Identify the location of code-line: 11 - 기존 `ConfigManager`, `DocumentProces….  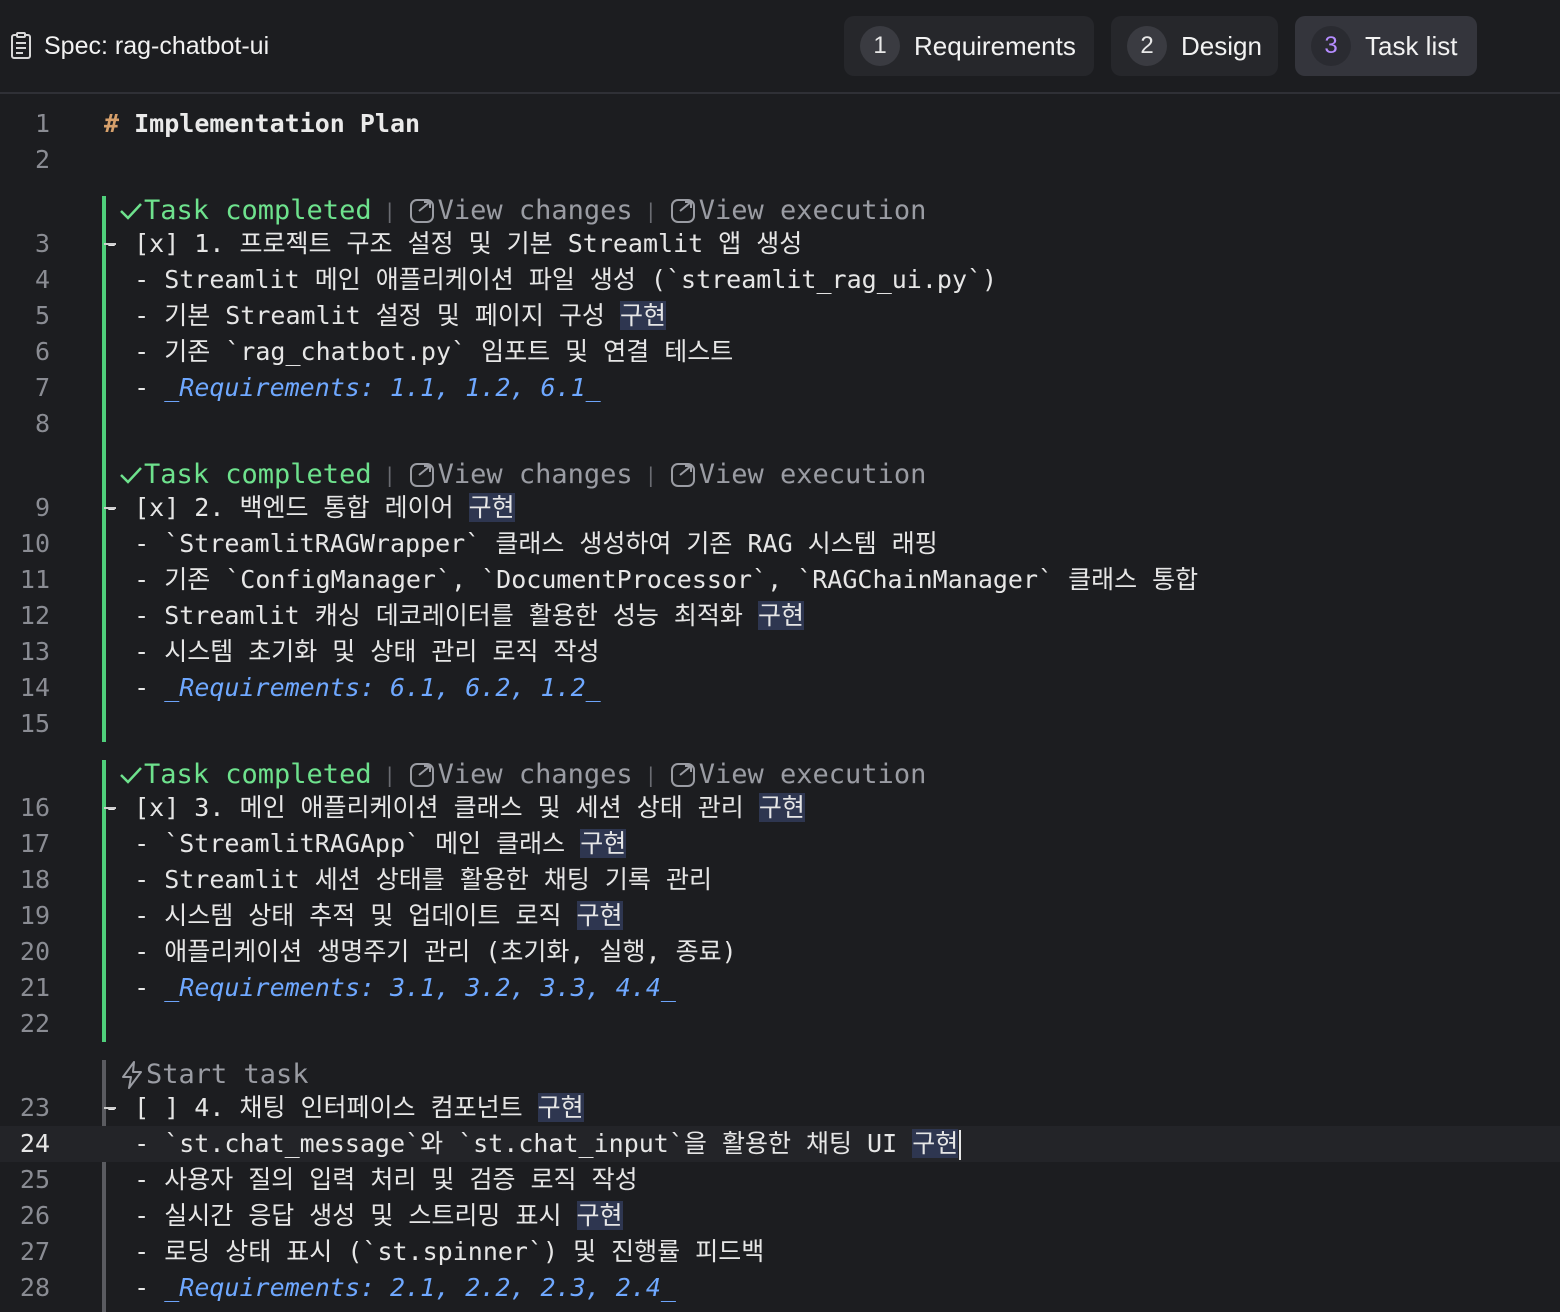
(780, 580).